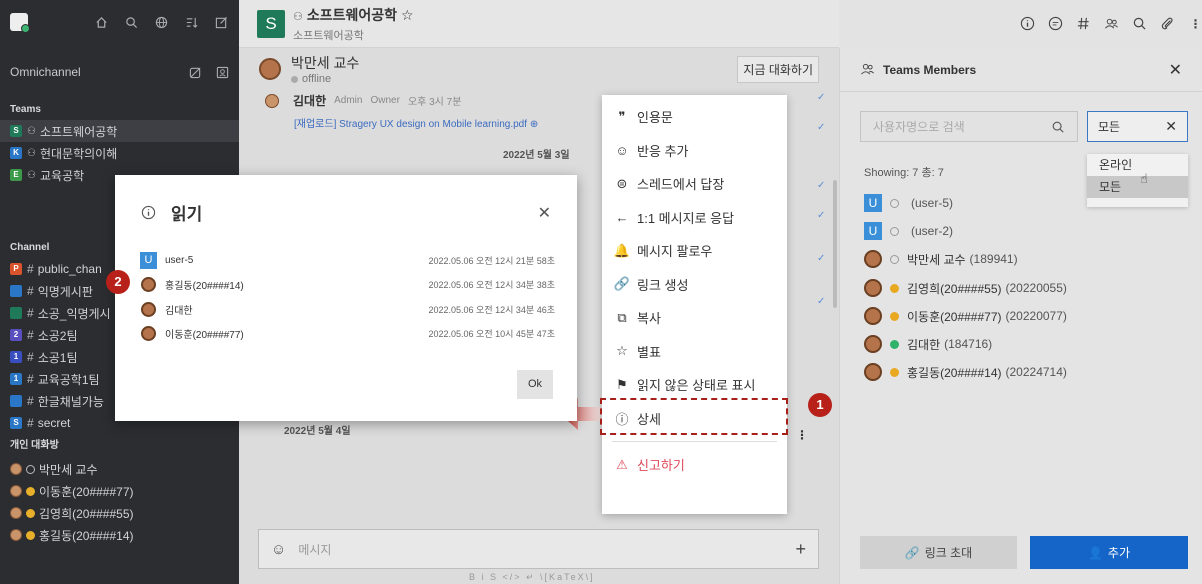 The image size is (1202, 584). What do you see at coordinates (204, 287) in the screenshot?
I see `reader-name: 홍길동(20####14)` at bounding box center [204, 287].